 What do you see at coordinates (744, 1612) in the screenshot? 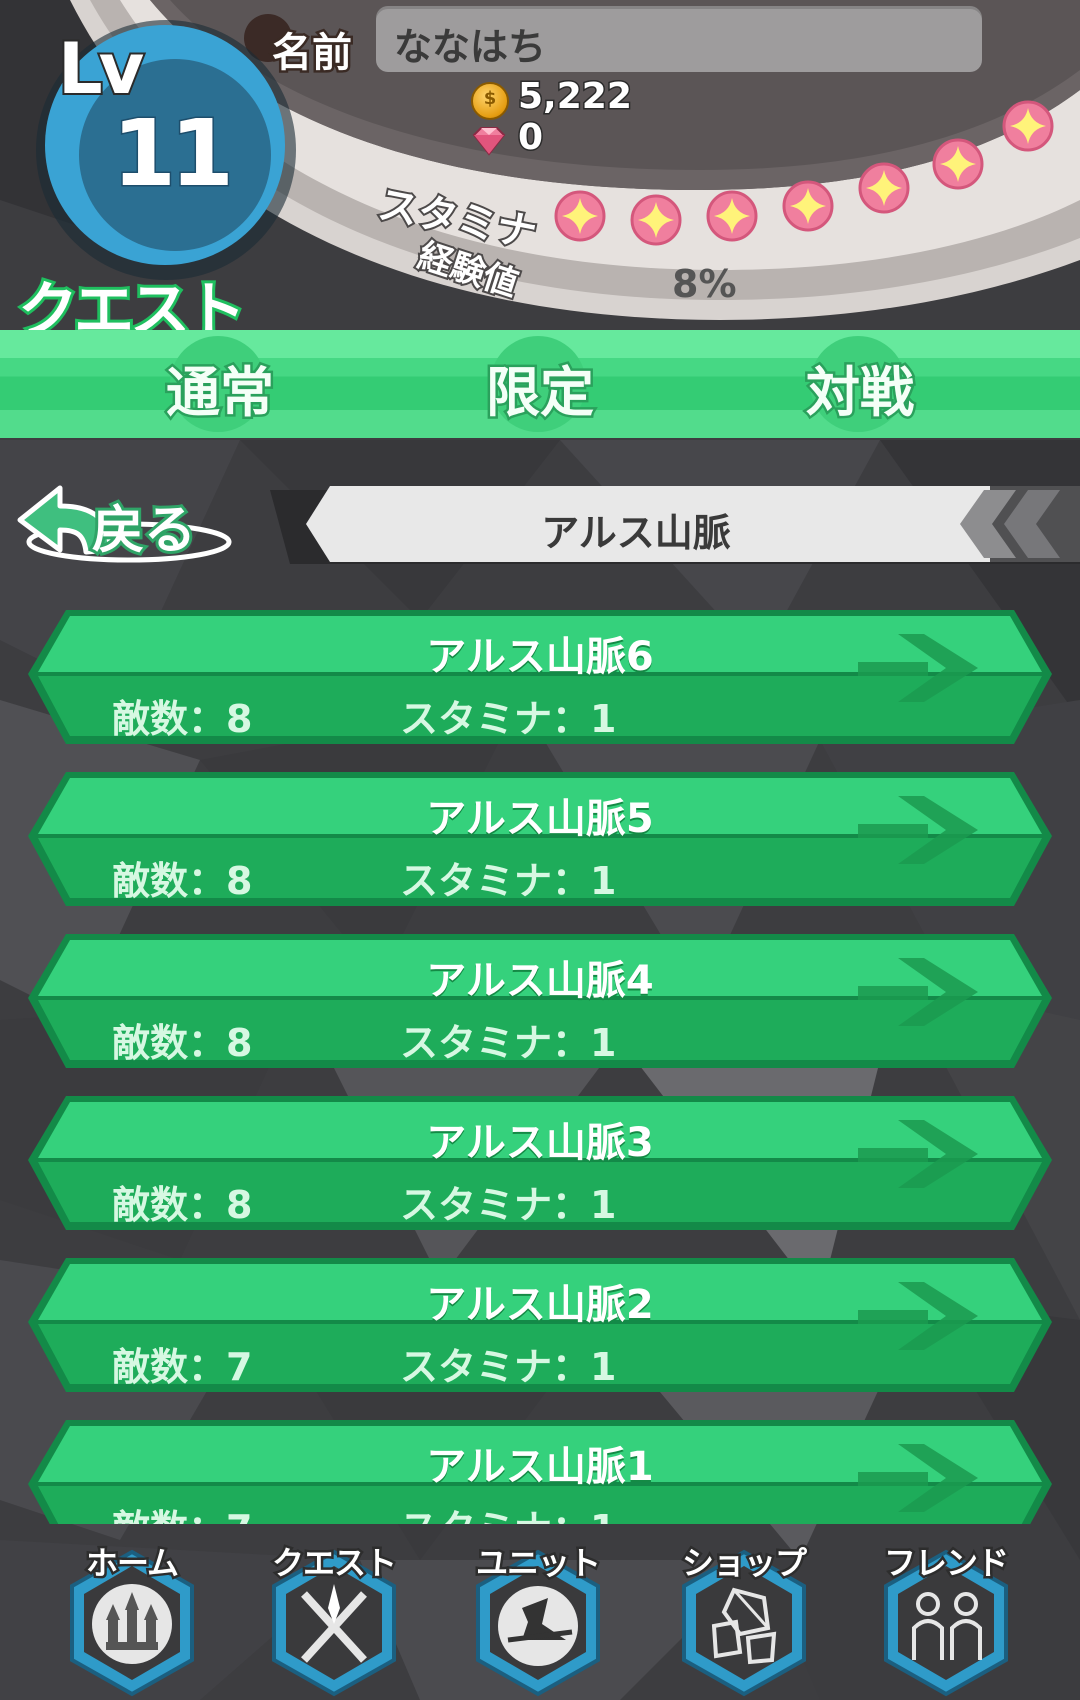
I see `nav-shop: ショップ` at bounding box center [744, 1612].